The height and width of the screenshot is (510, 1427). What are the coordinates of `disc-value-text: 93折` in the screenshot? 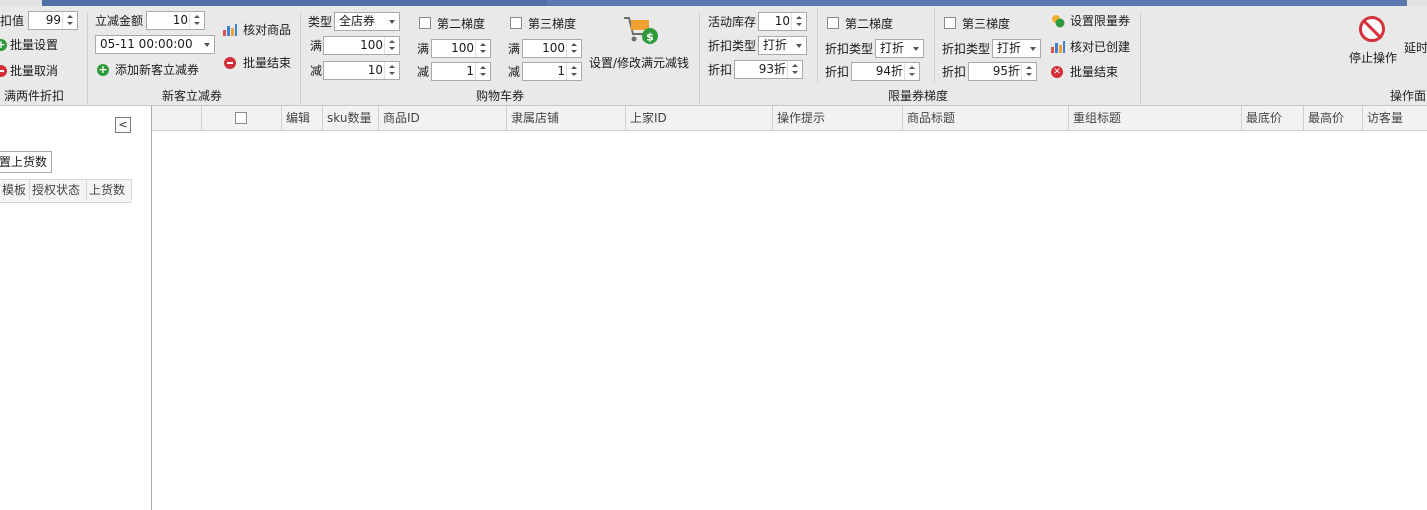 It's located at (772, 69).